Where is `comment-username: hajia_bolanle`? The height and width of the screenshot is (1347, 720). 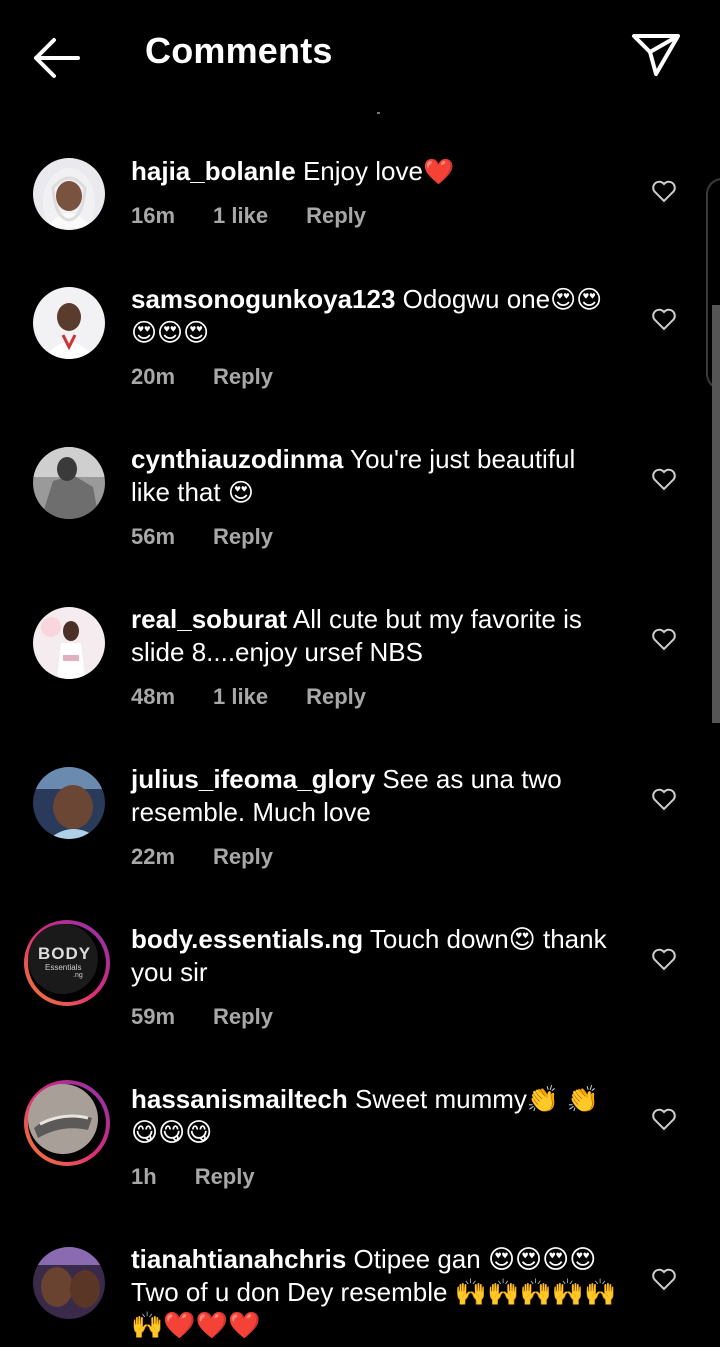
comment-username: hajia_bolanle is located at coordinates (213, 171).